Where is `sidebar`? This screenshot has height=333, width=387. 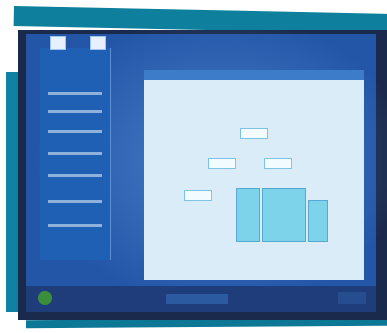
sidebar is located at coordinates (75, 154).